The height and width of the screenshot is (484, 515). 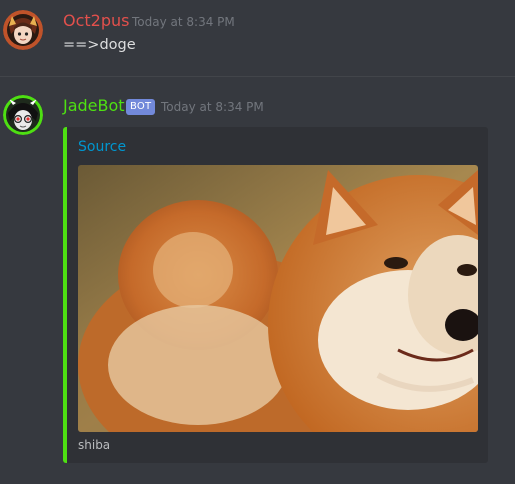 I want to click on embed-title-link: Source, so click(x=102, y=147).